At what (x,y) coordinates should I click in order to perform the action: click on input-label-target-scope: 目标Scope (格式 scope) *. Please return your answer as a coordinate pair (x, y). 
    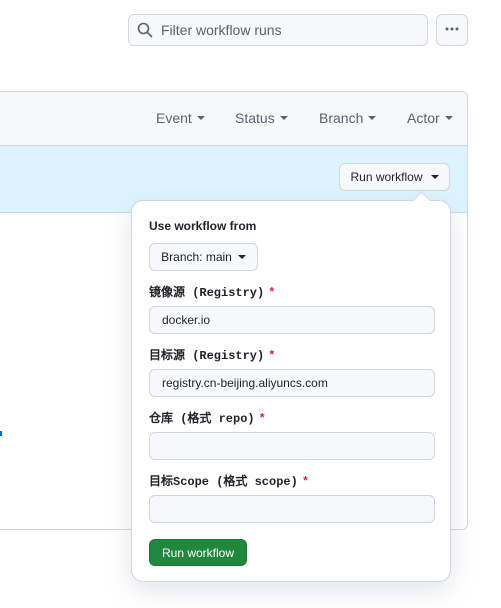
    Looking at the image, I should click on (229, 482).